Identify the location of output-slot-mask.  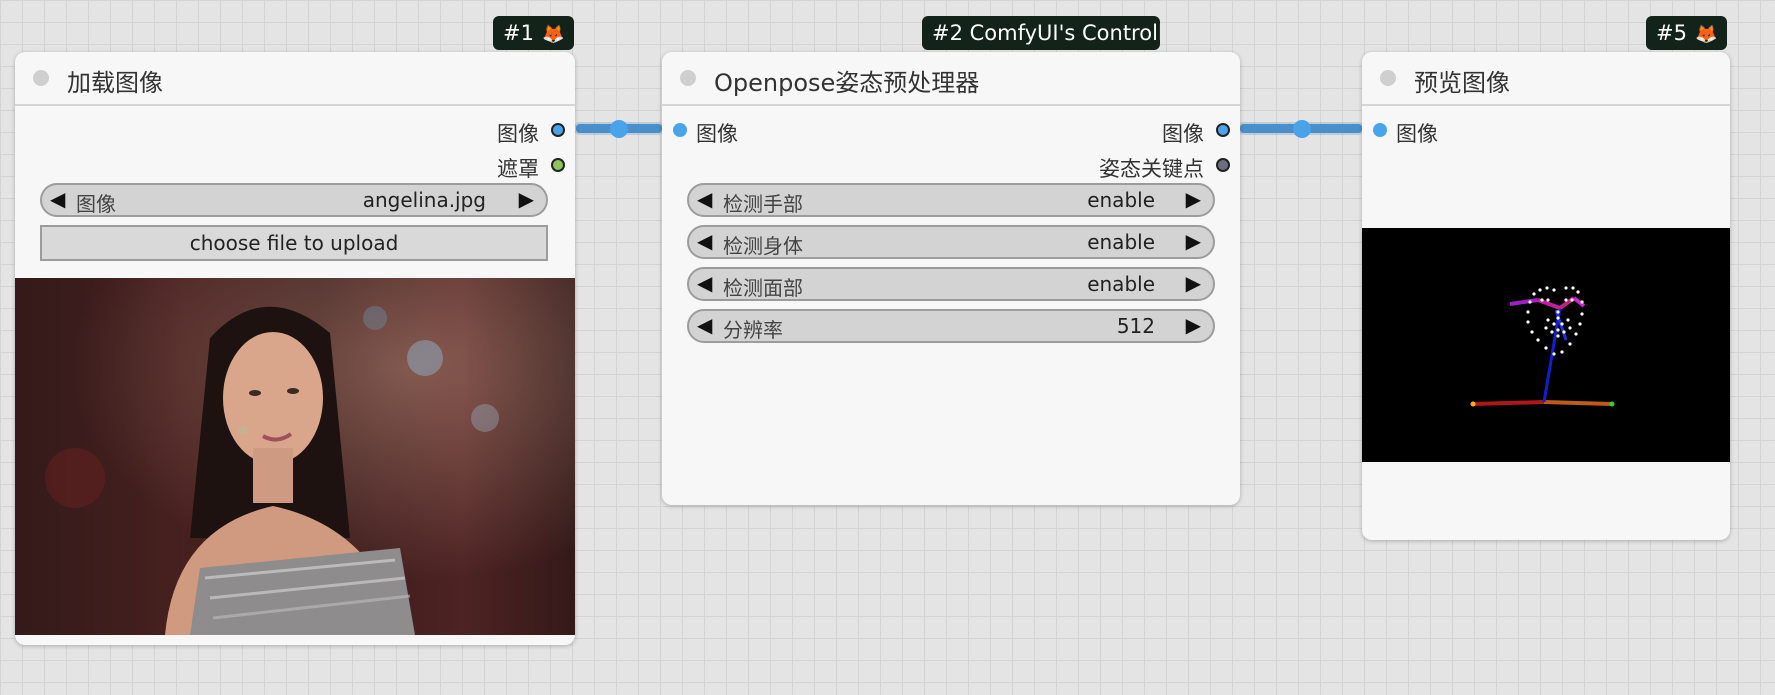
(558, 165).